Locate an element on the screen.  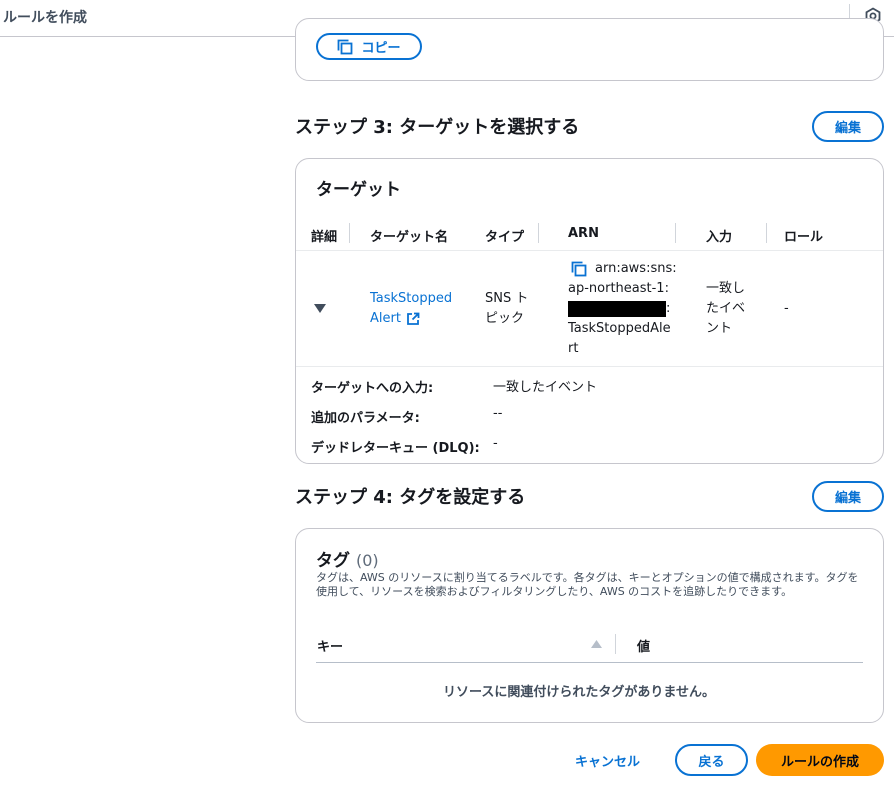
create-rule-button-label: ルールの作成 is located at coordinates (819, 762).